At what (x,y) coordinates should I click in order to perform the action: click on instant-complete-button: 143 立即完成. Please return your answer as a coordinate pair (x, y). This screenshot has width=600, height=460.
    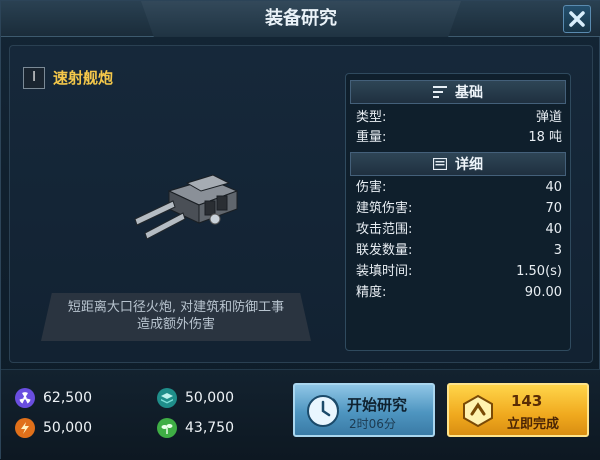
    Looking at the image, I should click on (518, 410).